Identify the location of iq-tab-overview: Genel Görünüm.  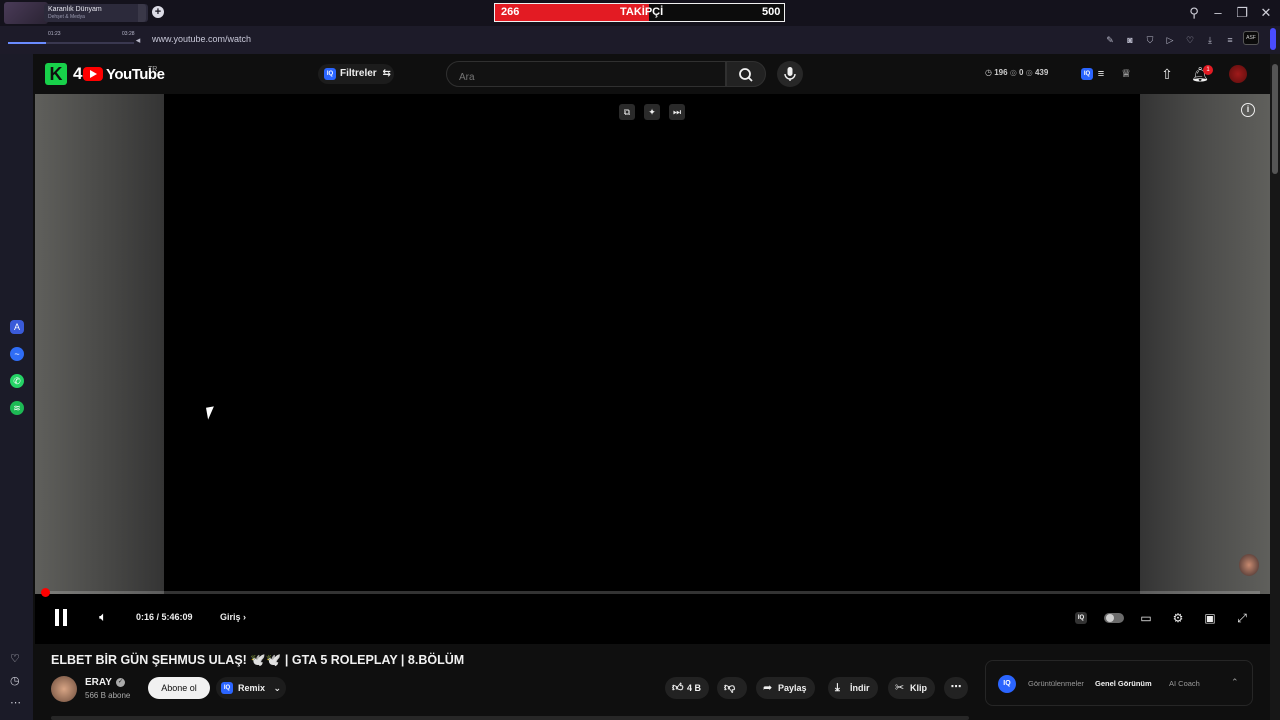
(1123, 683).